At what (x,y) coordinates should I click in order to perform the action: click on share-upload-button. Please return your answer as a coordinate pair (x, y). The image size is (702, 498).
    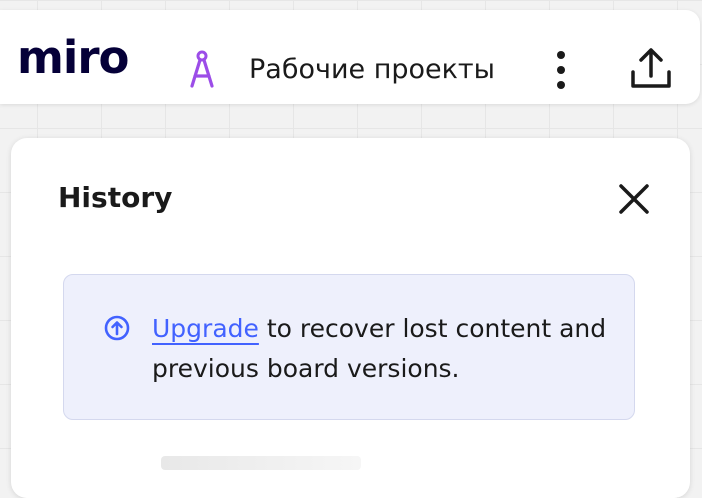
    Looking at the image, I should click on (651, 70).